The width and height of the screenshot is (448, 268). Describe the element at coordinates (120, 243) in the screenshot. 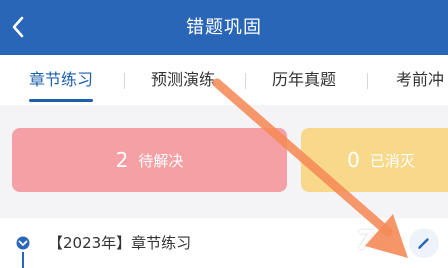

I see `chapter-title: 【2023年】章节练习` at that location.